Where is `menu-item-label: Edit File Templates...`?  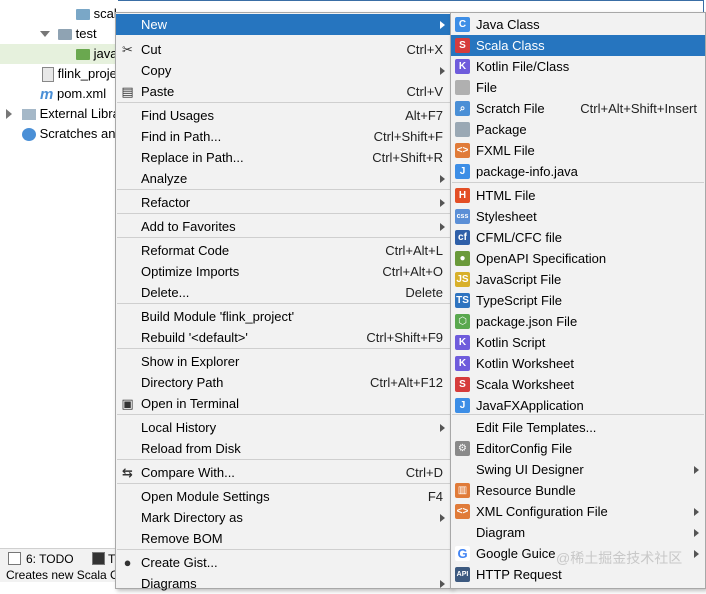 menu-item-label: Edit File Templates... is located at coordinates (536, 427).